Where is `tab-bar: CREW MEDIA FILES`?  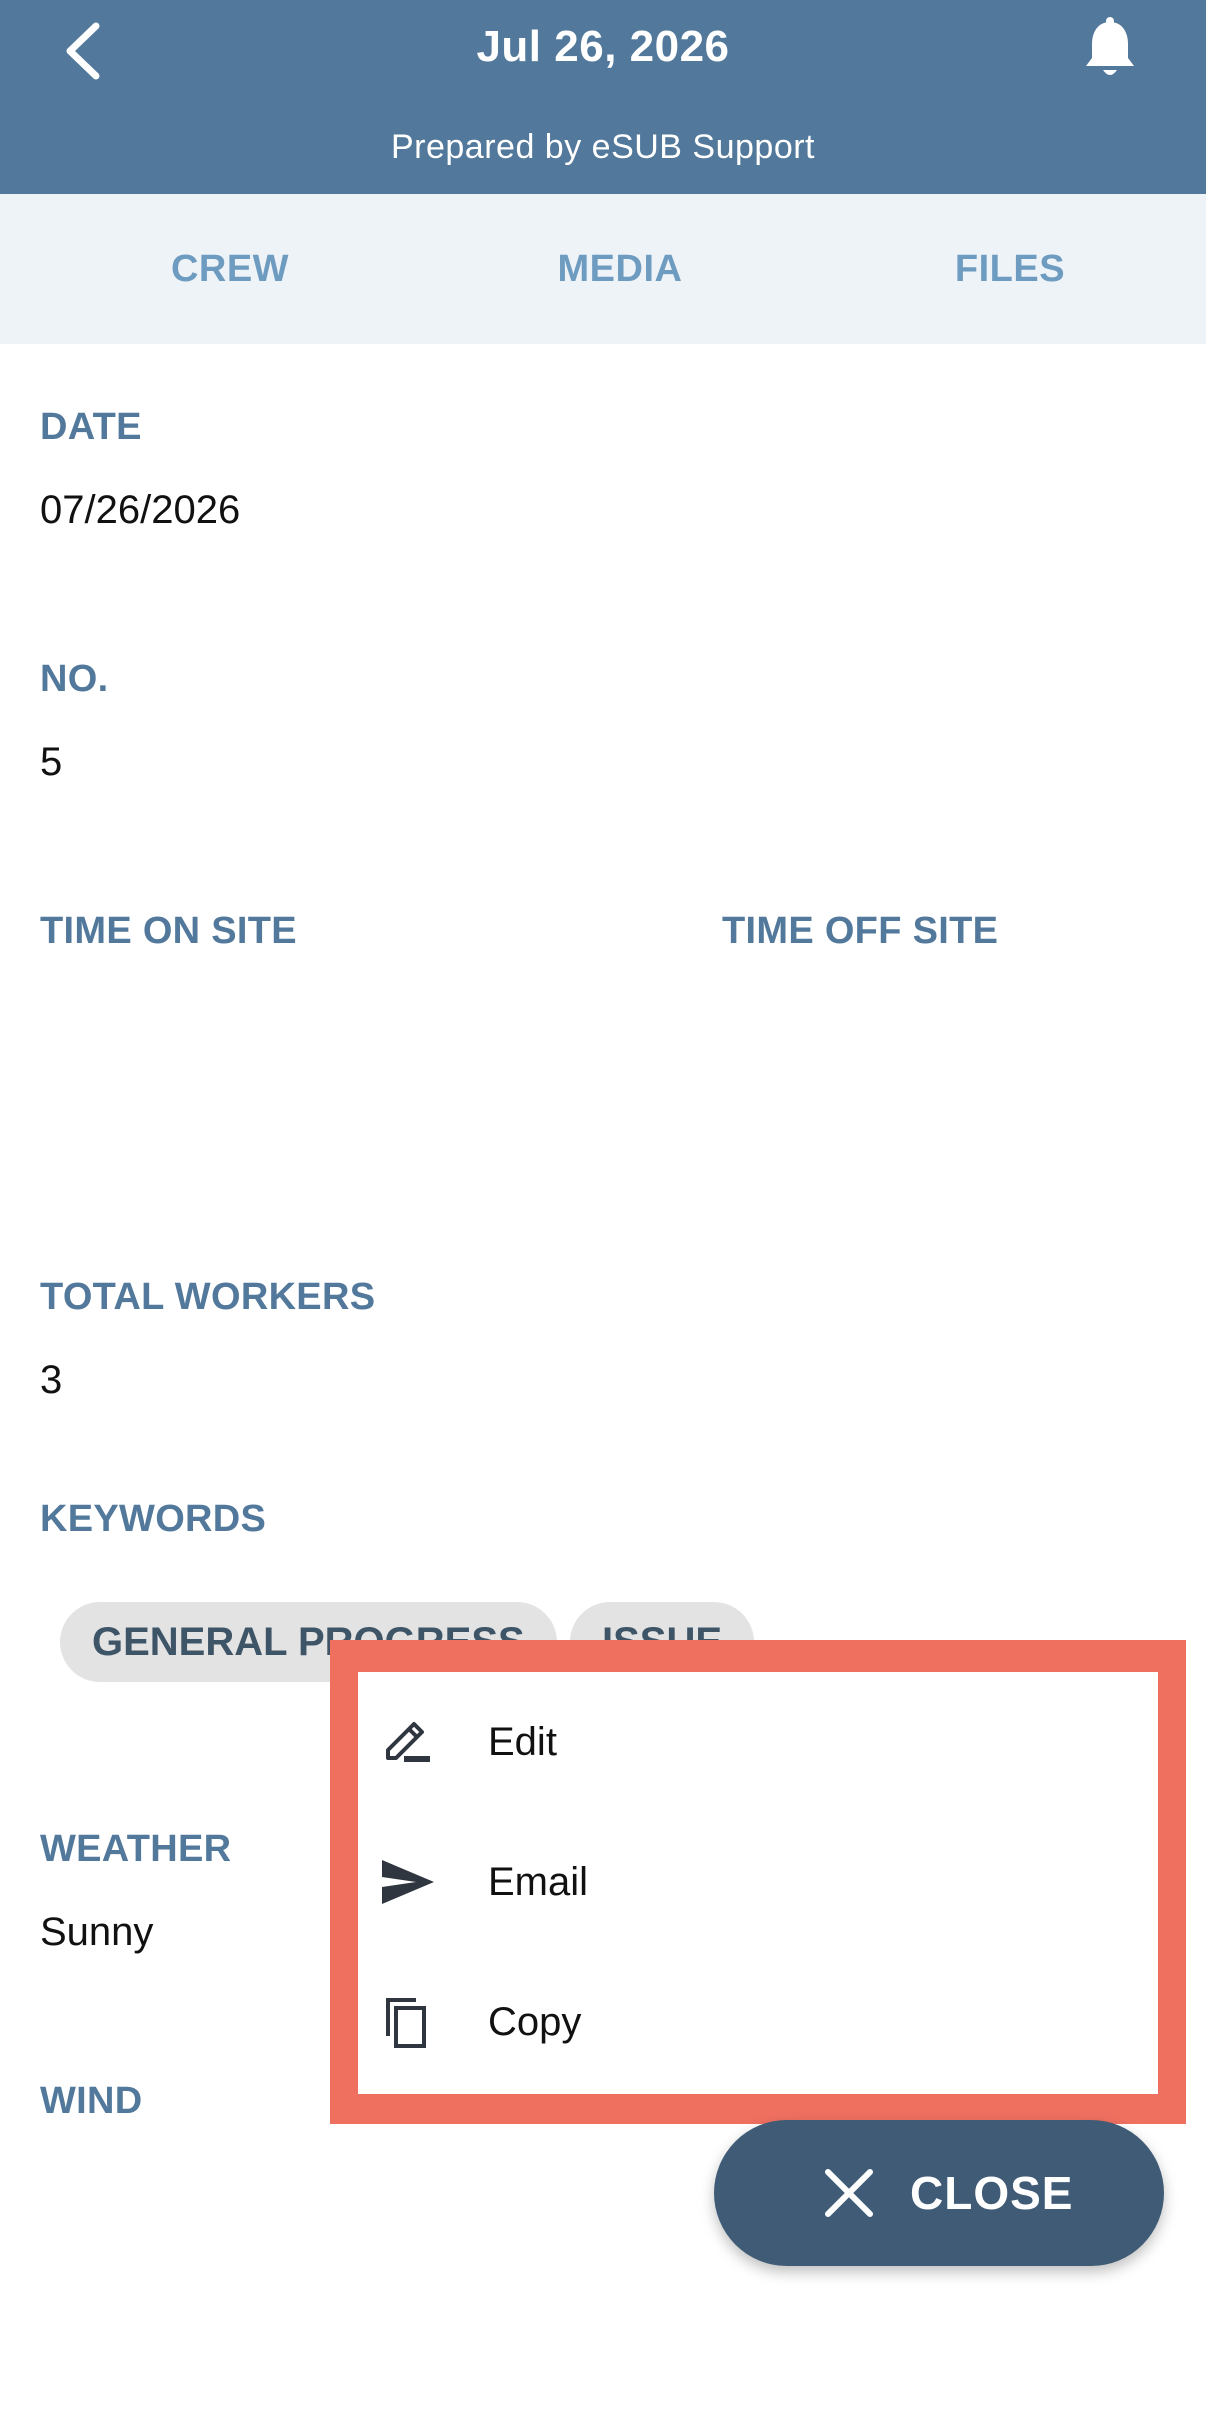
tab-bar: CREW MEDIA FILES is located at coordinates (603, 269).